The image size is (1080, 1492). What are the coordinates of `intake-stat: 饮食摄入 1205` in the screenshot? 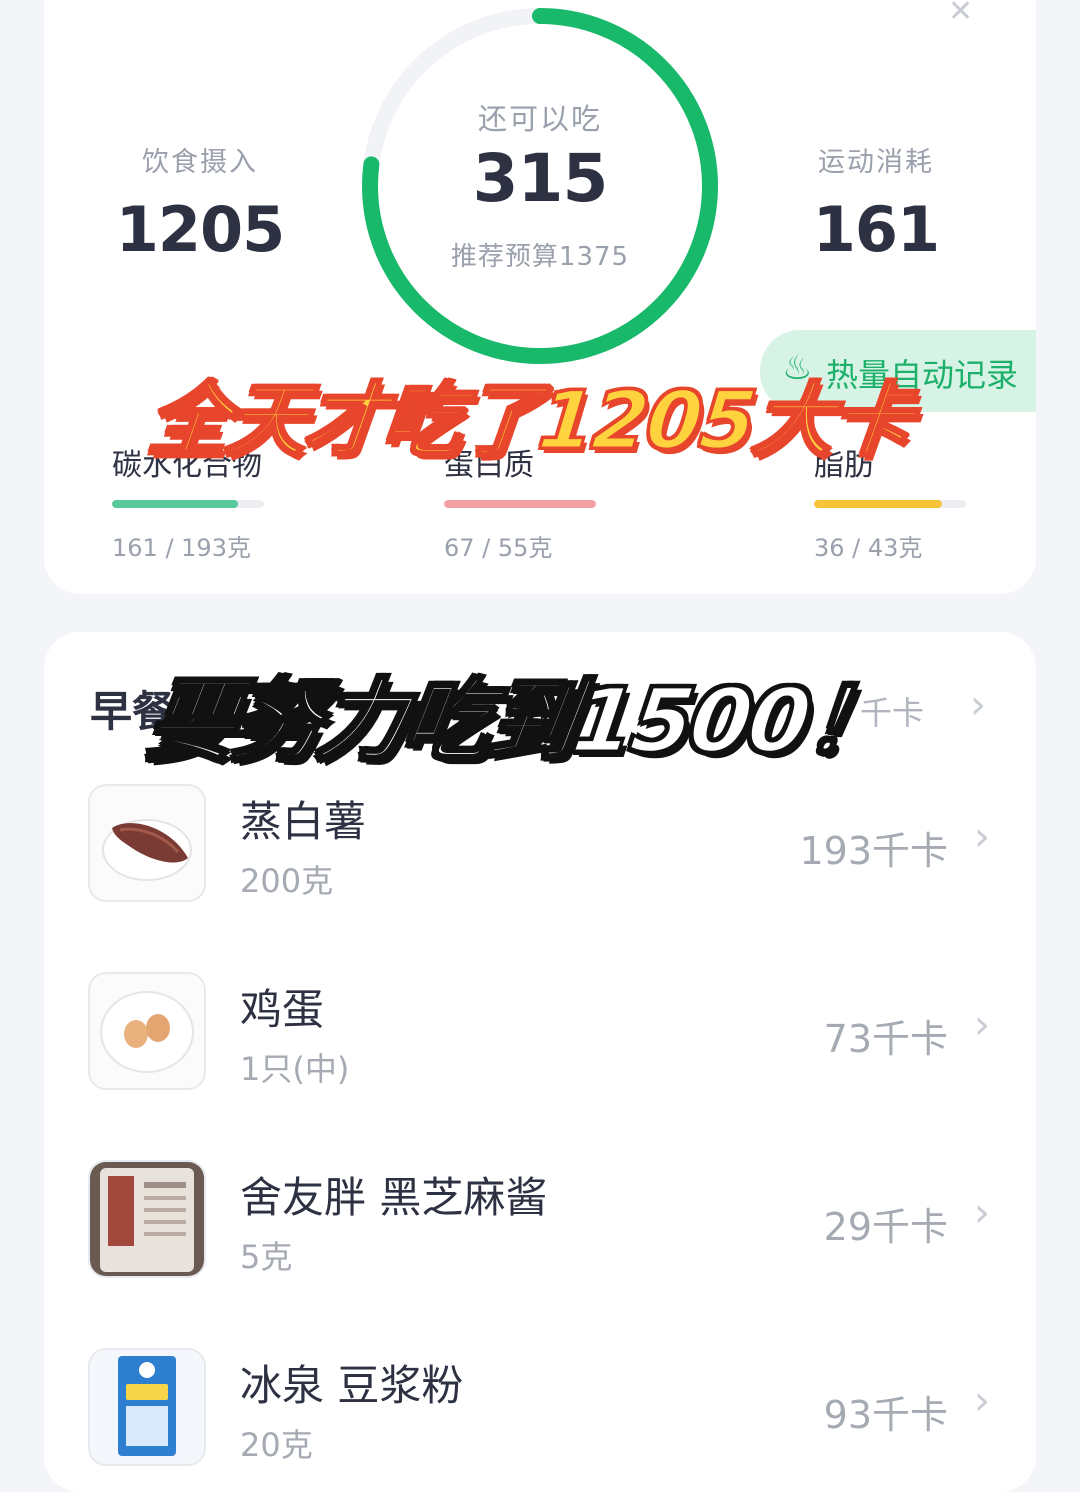 It's located at (200, 203).